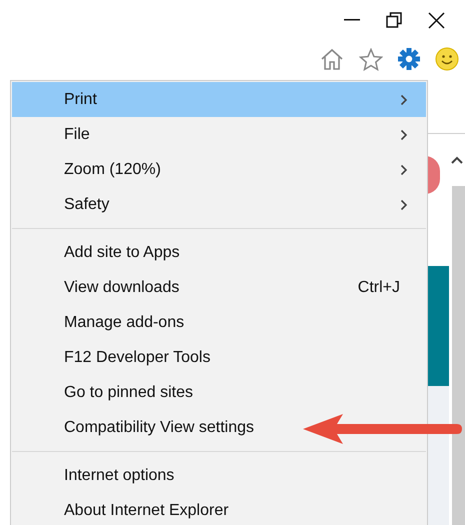 The width and height of the screenshot is (465, 525). I want to click on menu-item: Go to pinned sites, so click(128, 392).